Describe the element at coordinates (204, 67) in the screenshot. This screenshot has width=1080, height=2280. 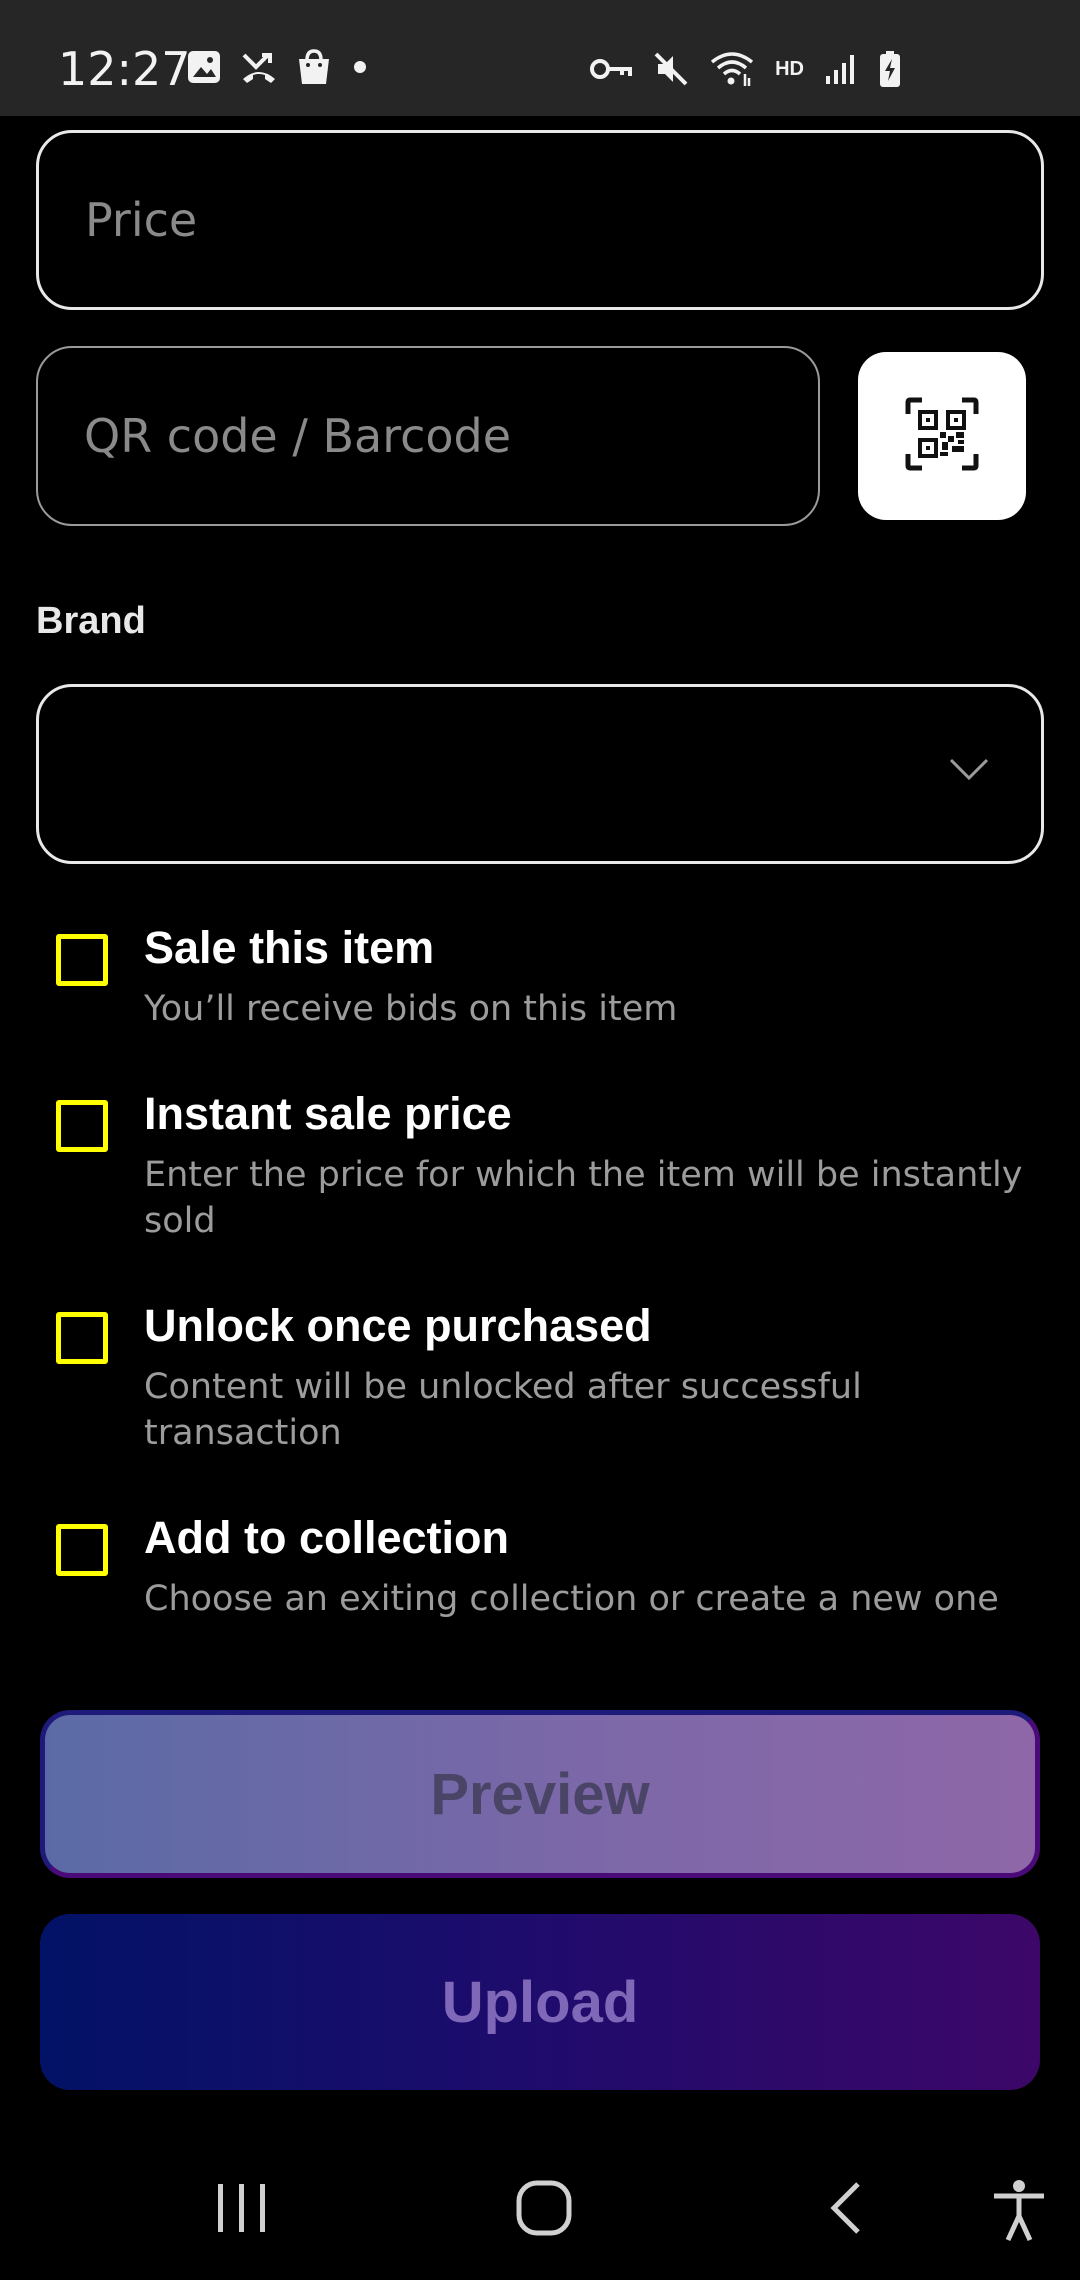
I see `gallery-icon` at that location.